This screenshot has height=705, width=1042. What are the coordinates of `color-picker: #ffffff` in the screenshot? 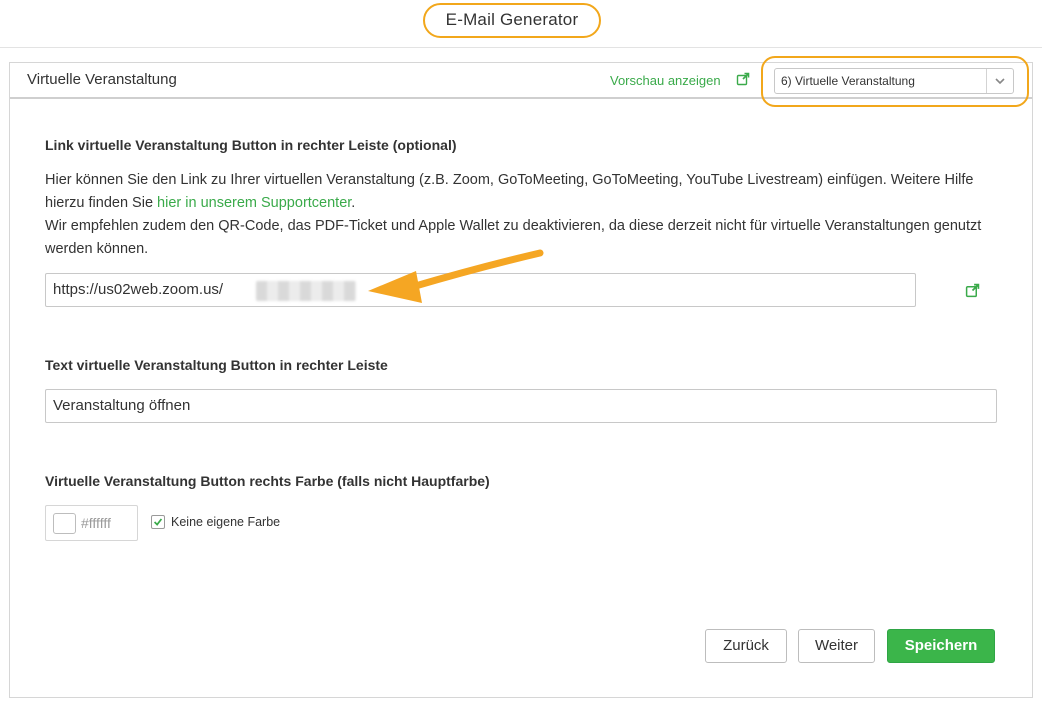 It's located at (91, 523).